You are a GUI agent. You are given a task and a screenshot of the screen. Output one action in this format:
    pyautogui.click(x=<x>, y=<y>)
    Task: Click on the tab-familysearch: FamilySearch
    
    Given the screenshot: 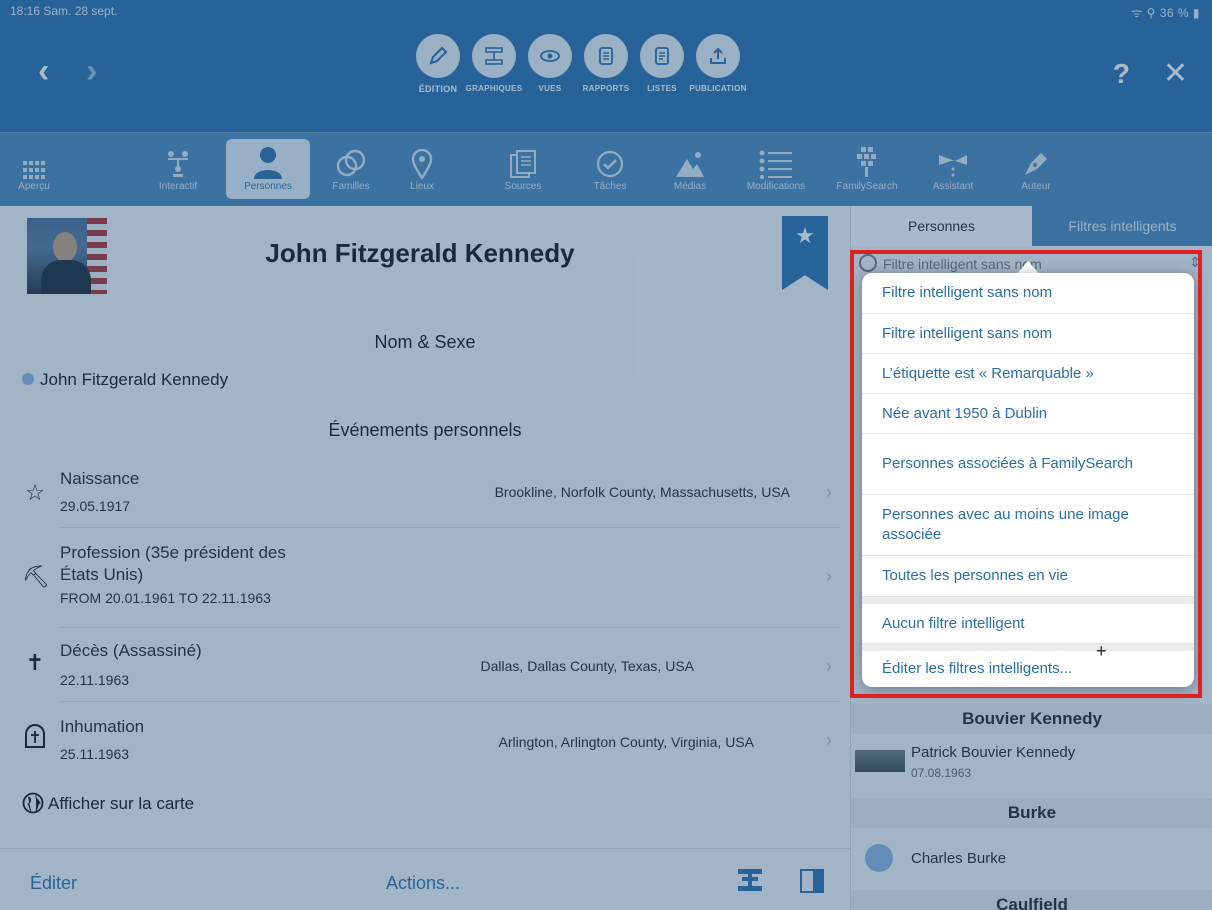 What is the action you would take?
    pyautogui.click(x=867, y=169)
    